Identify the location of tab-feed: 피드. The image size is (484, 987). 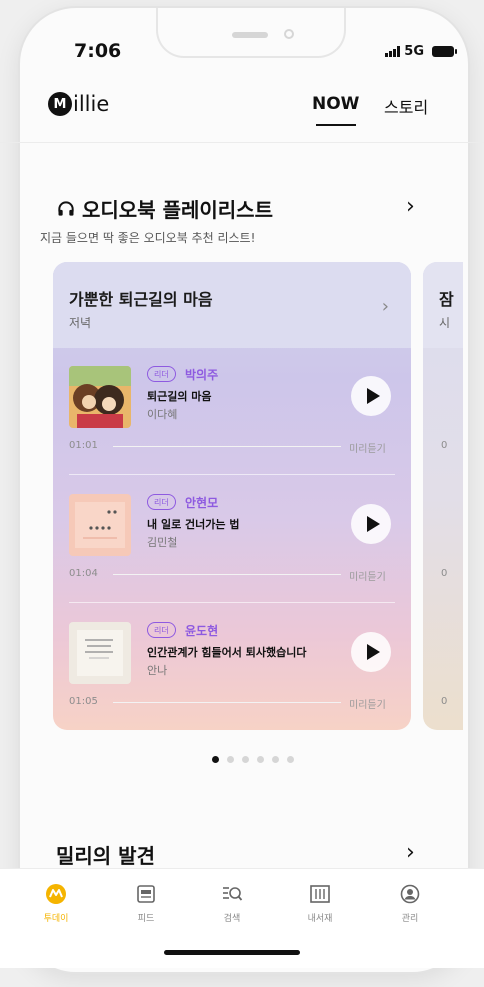
(146, 903).